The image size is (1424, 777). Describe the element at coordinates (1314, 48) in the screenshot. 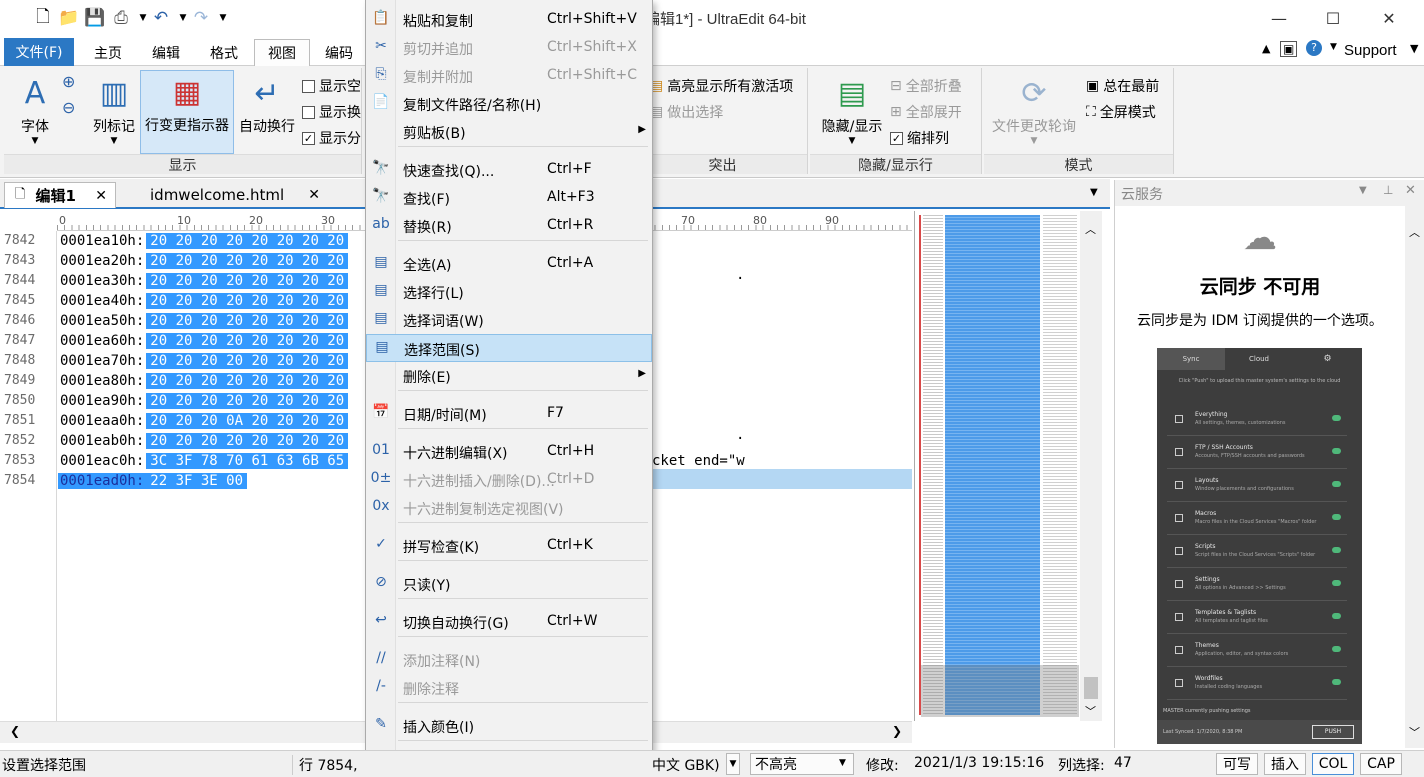

I see `help-icon: ?` at that location.